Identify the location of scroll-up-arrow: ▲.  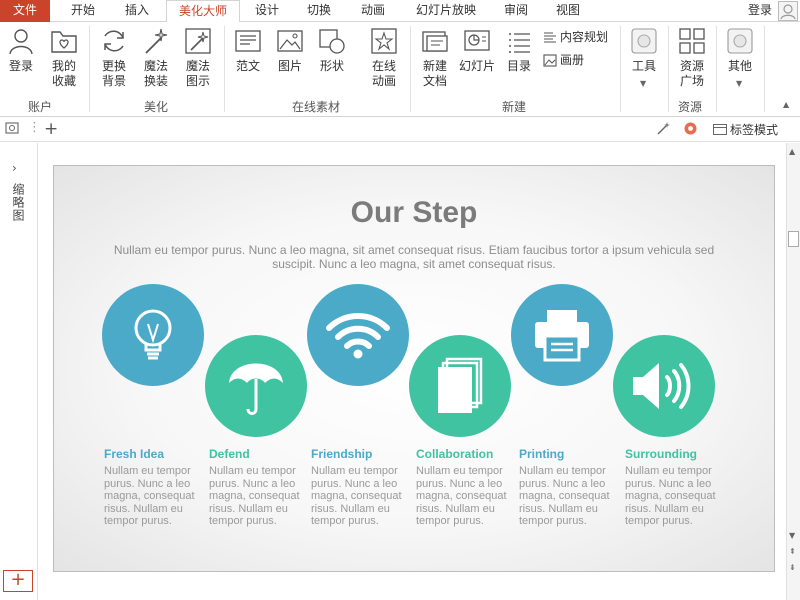
(792, 151).